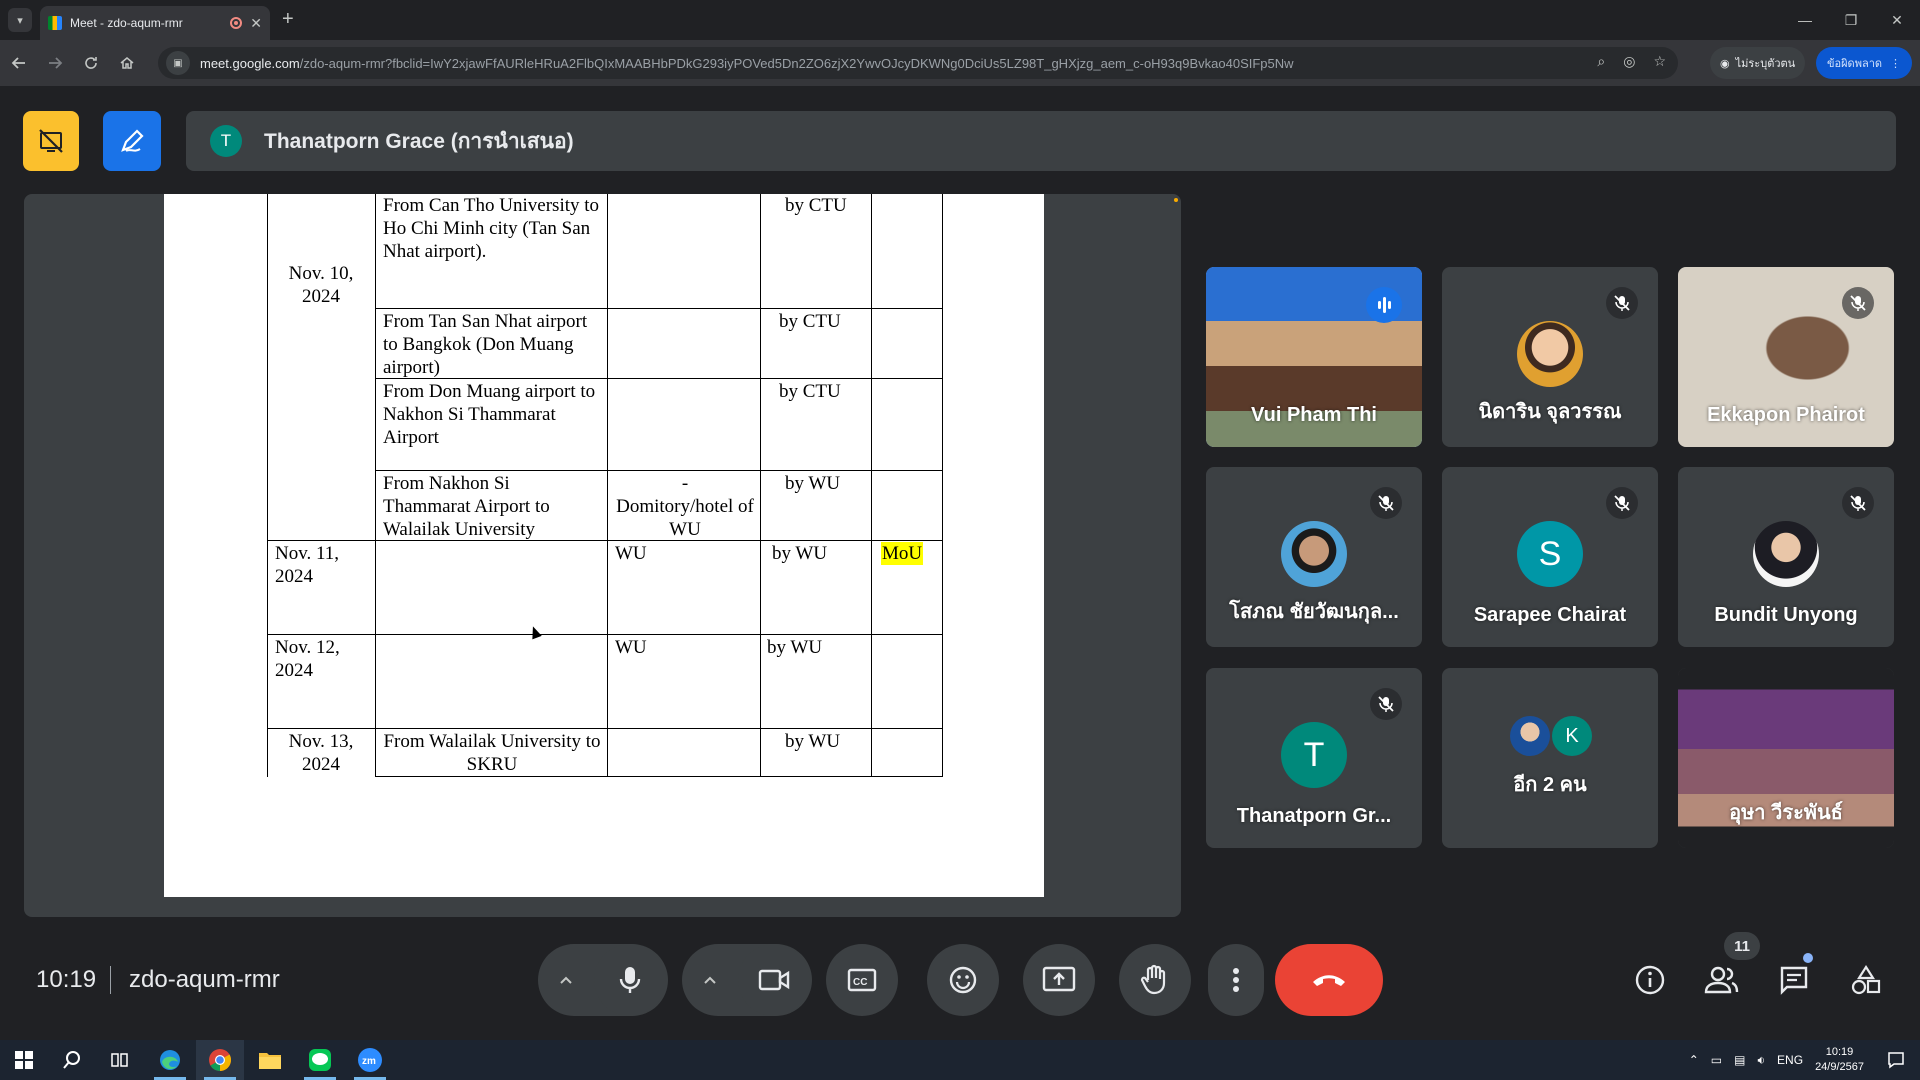  Describe the element at coordinates (1739, 1060) in the screenshot. I see `network-icon: ▤` at that location.